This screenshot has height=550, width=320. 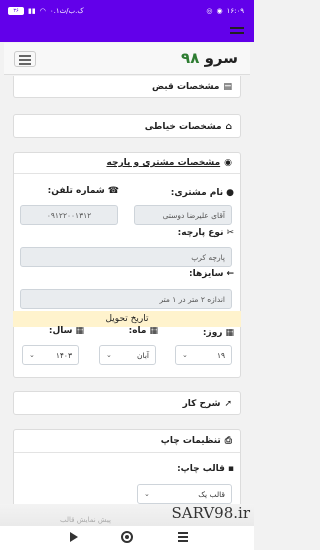 What do you see at coordinates (32, 11) in the screenshot?
I see `signal-icon: ▮▮` at bounding box center [32, 11].